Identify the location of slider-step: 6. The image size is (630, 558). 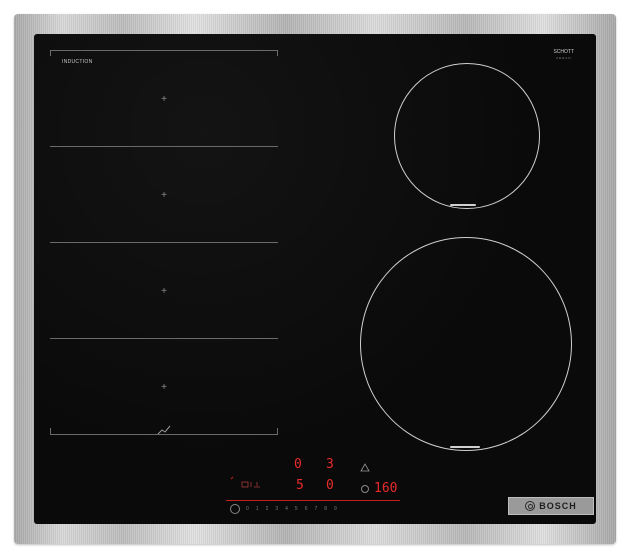
(306, 509).